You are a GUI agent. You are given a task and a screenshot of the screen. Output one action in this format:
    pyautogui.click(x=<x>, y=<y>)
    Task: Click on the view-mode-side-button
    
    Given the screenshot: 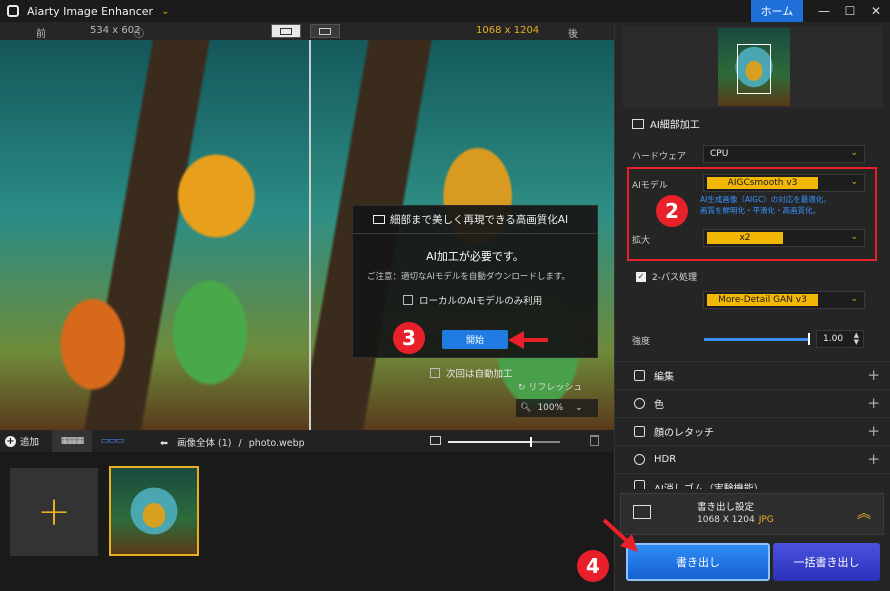 What is the action you would take?
    pyautogui.click(x=325, y=31)
    